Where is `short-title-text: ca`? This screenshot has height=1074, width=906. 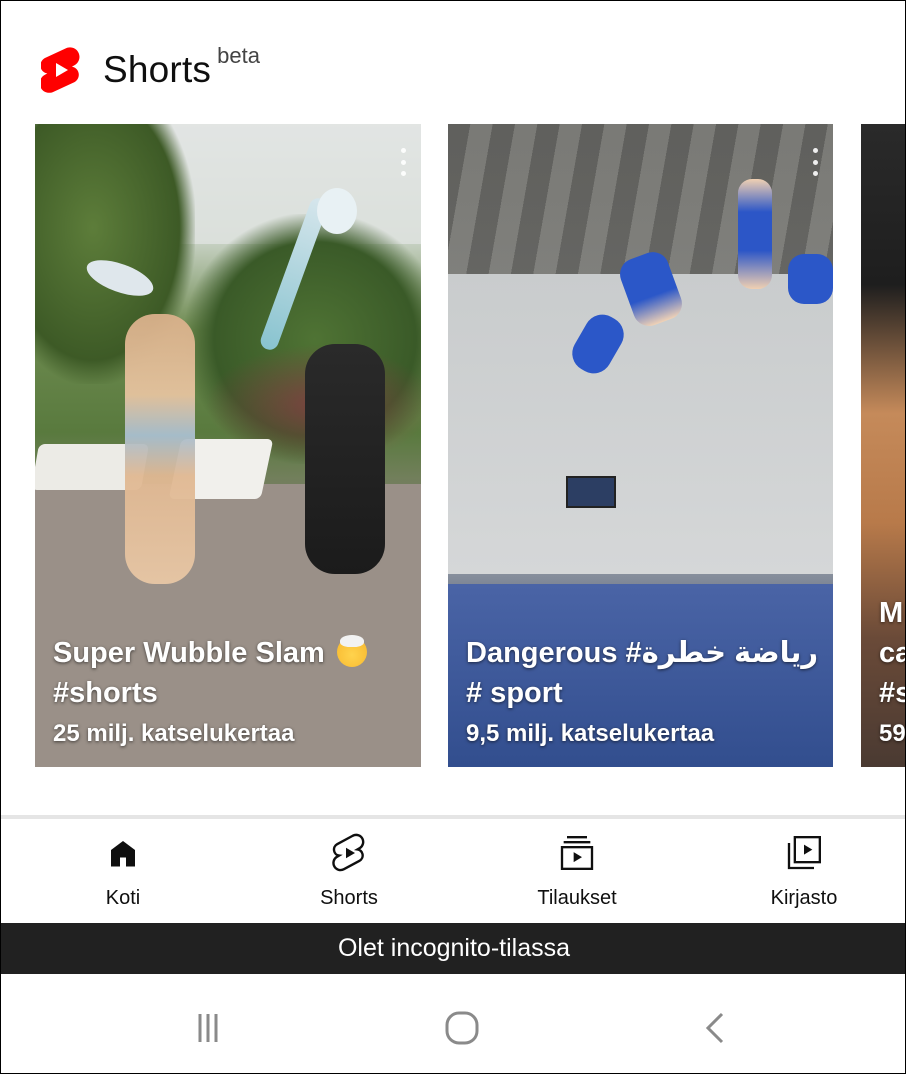
short-title-text: ca is located at coordinates (892, 653).